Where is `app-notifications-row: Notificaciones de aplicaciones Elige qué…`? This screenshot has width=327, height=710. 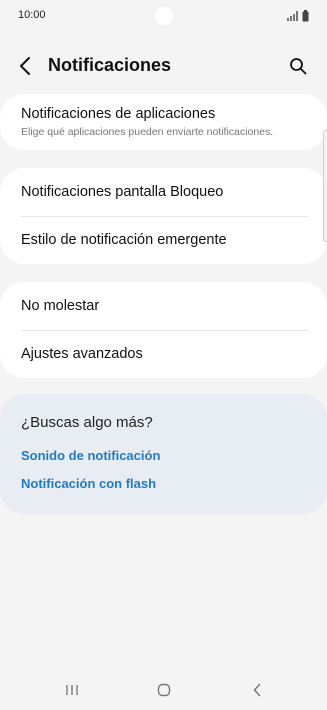 app-notifications-row: Notificaciones de aplicaciones Elige qué… is located at coordinates (163, 122).